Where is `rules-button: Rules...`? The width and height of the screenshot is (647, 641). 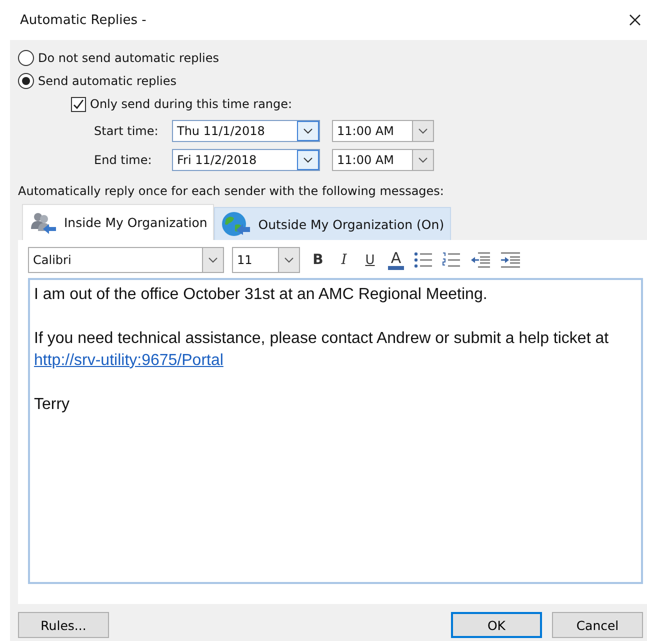 rules-button: Rules... is located at coordinates (63, 625).